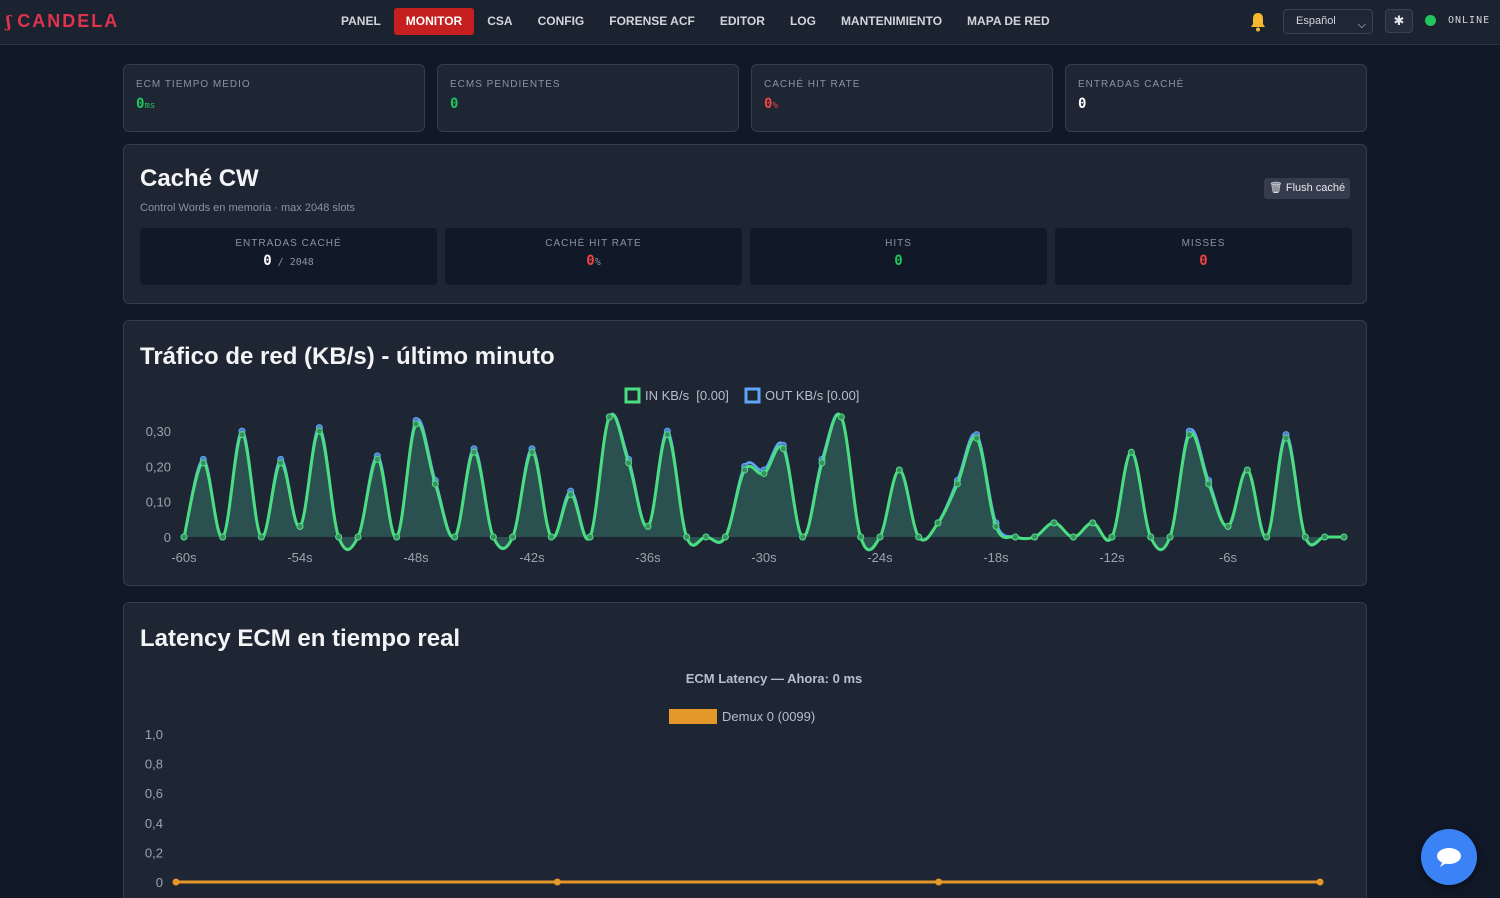 Image resolution: width=1500 pixels, height=898 pixels. What do you see at coordinates (434, 21) in the screenshot?
I see `nav-item-monitor: MONITOR` at bounding box center [434, 21].